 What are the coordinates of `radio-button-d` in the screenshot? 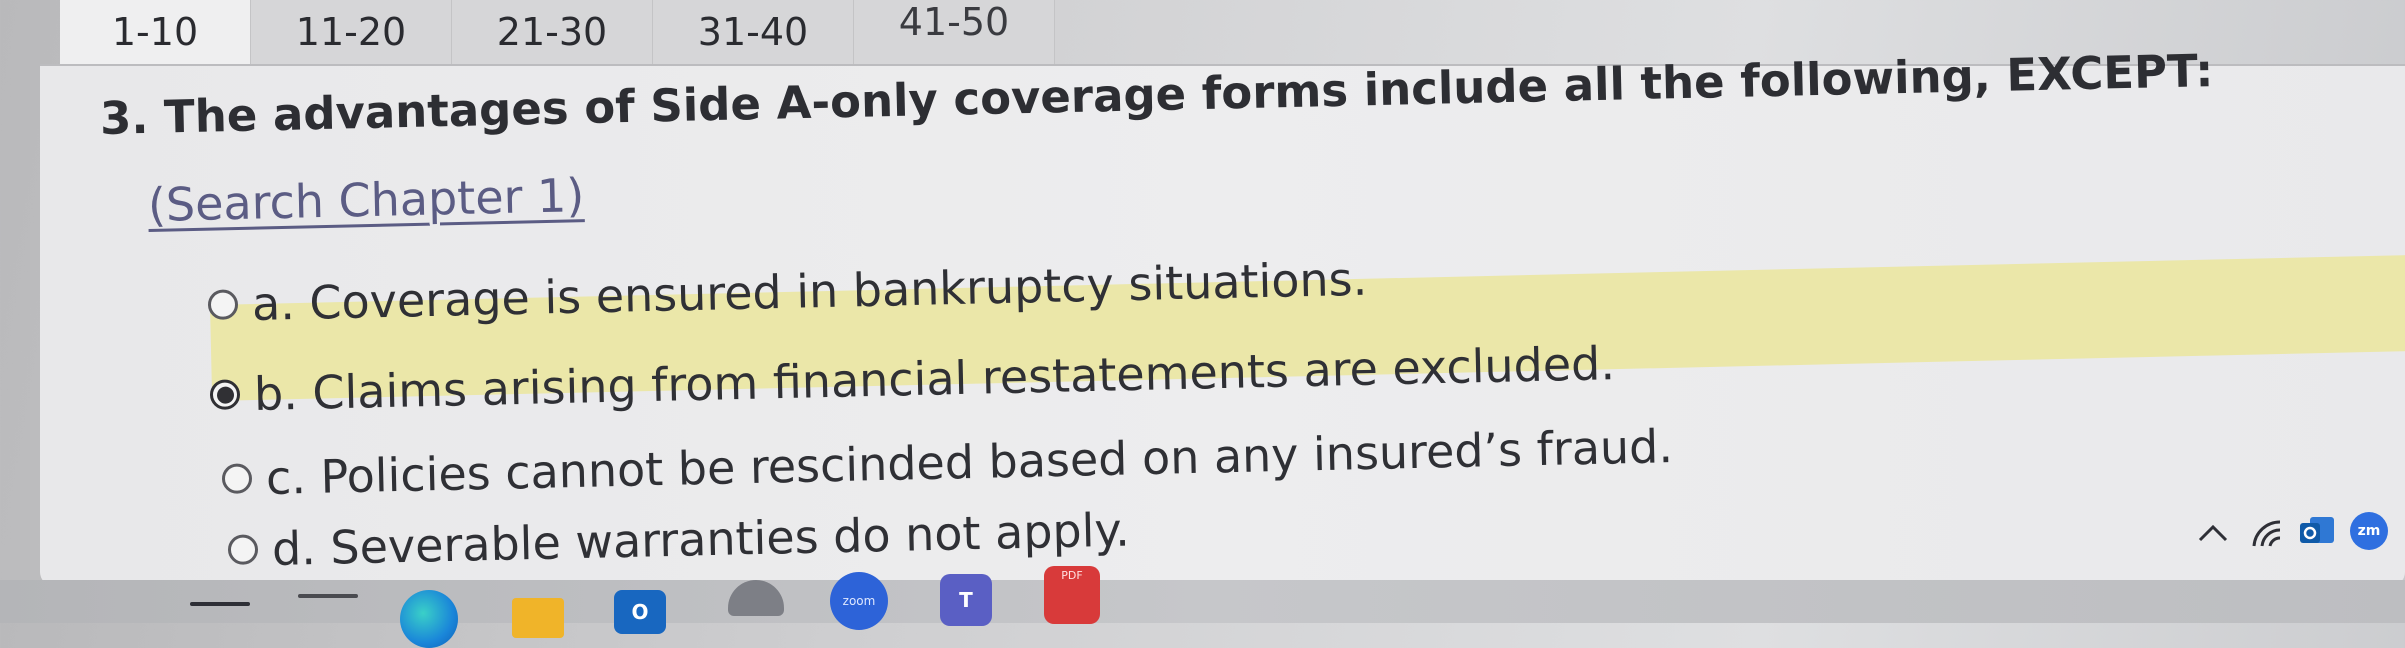 It's located at (243, 549).